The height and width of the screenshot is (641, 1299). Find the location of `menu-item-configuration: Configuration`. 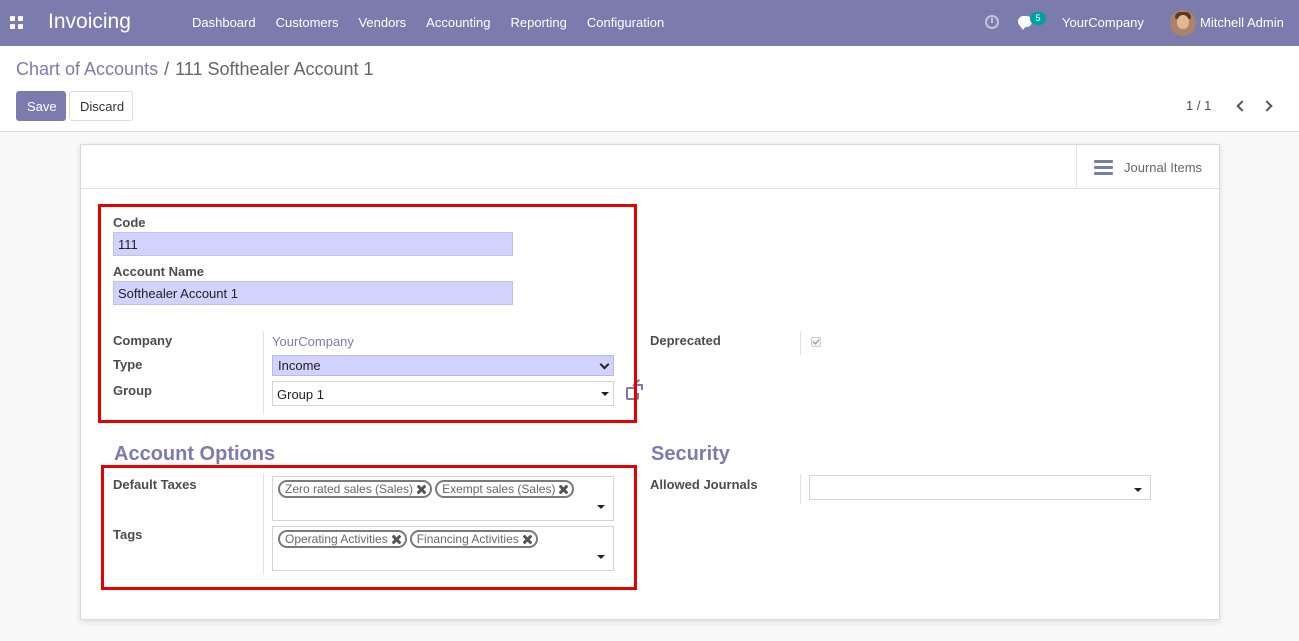

menu-item-configuration: Configuration is located at coordinates (625, 23).